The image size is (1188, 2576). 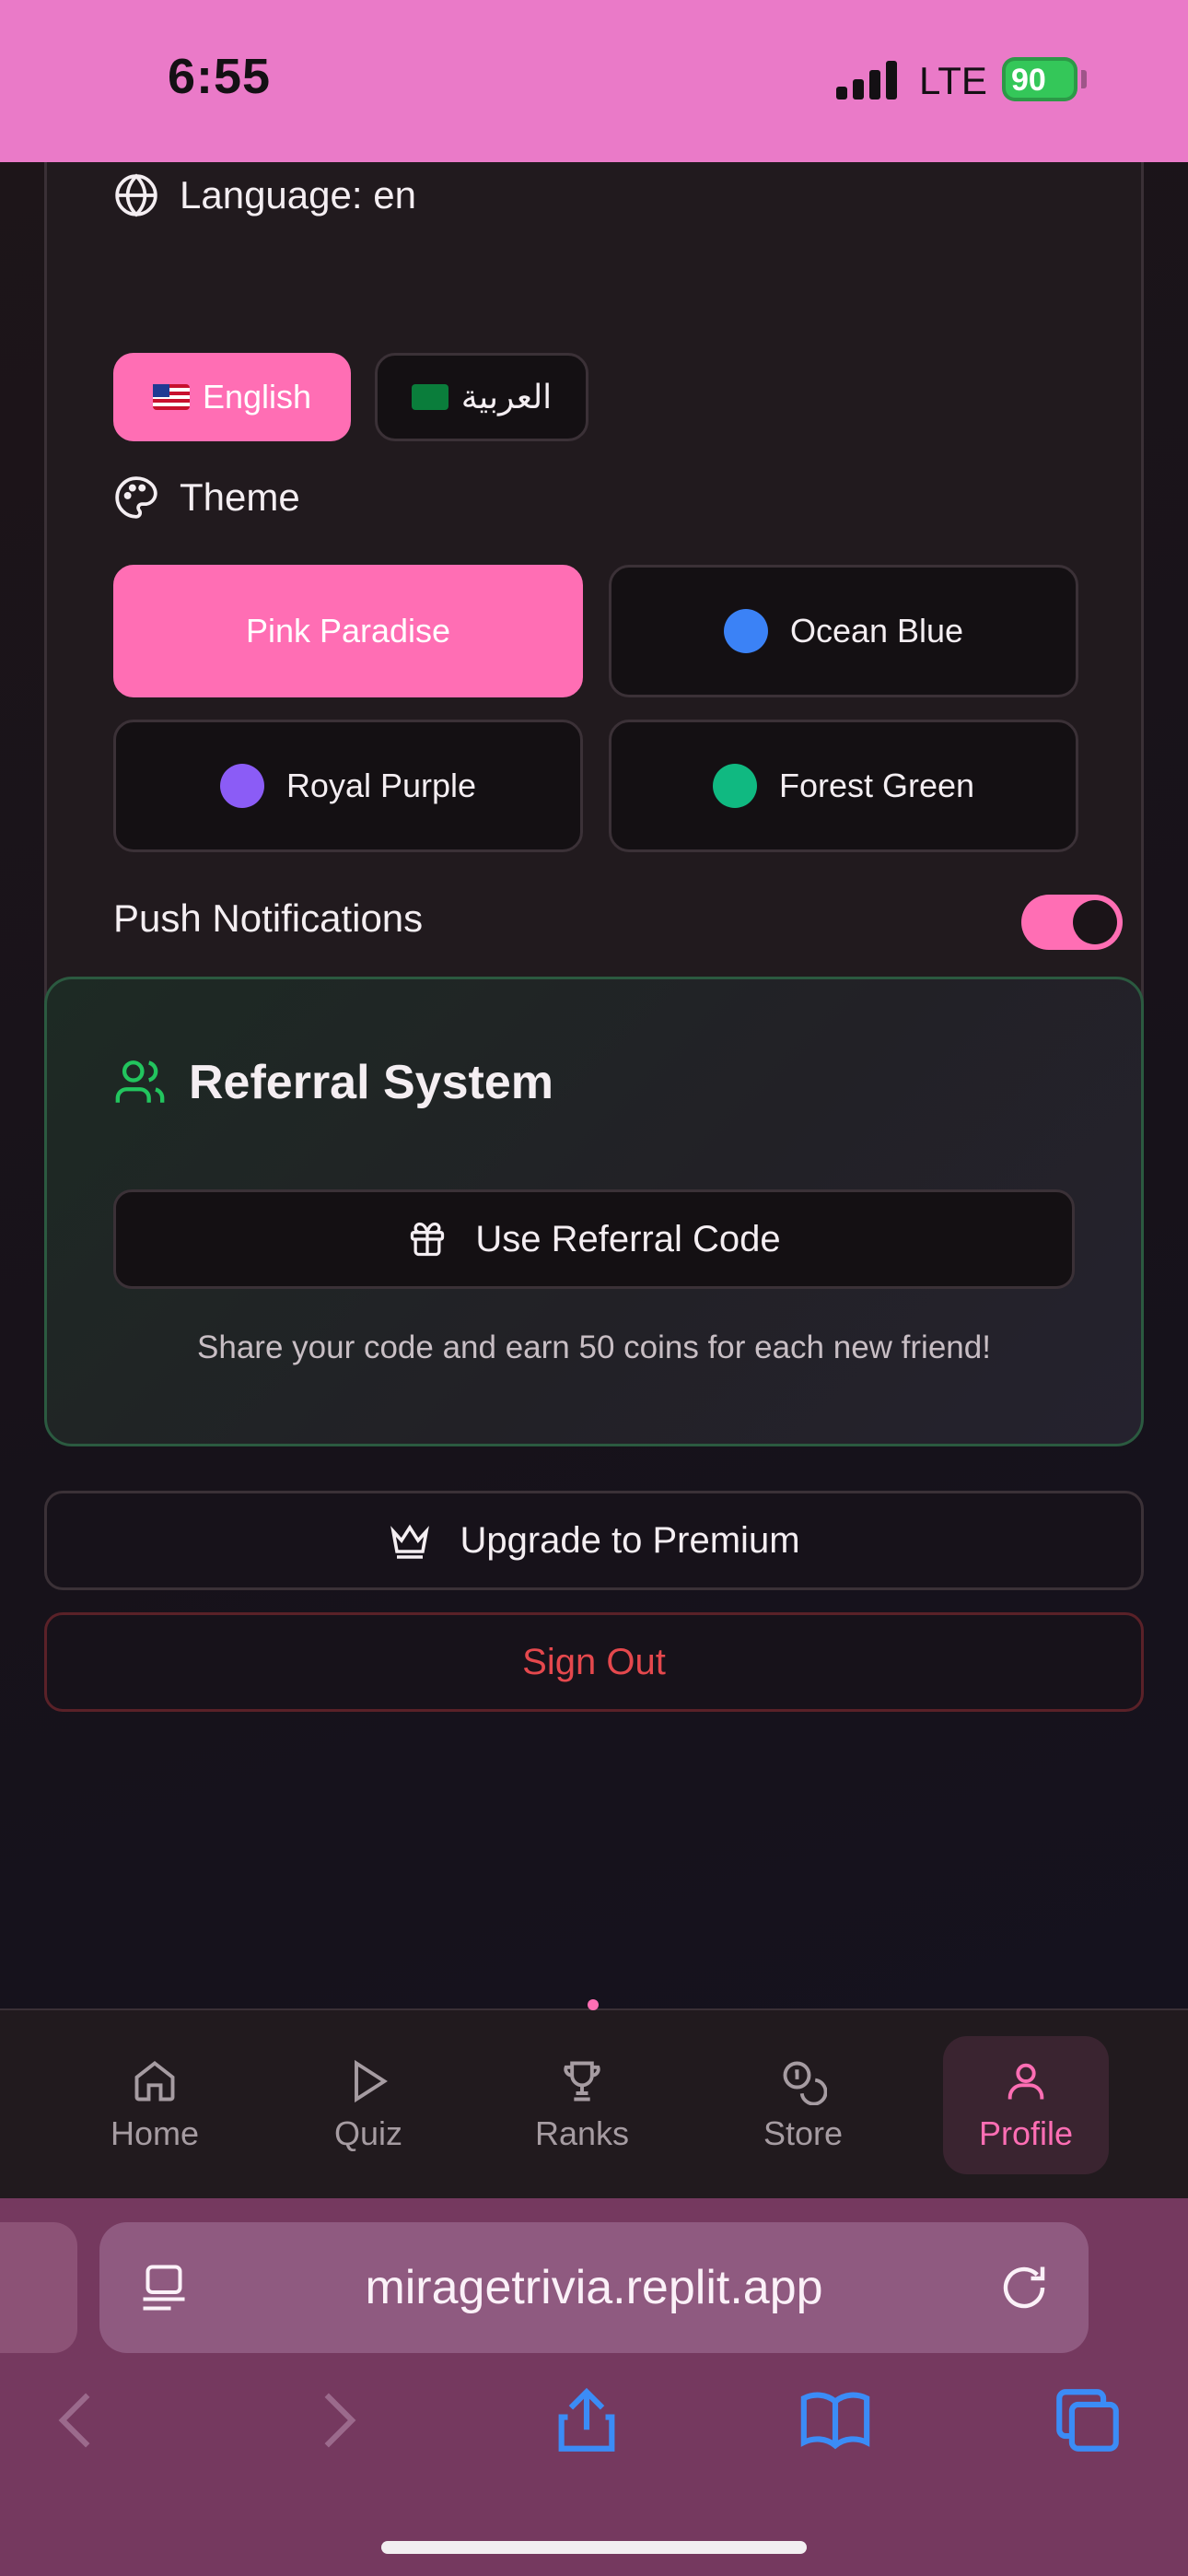 I want to click on language-arabic-label: العربية, so click(x=507, y=397).